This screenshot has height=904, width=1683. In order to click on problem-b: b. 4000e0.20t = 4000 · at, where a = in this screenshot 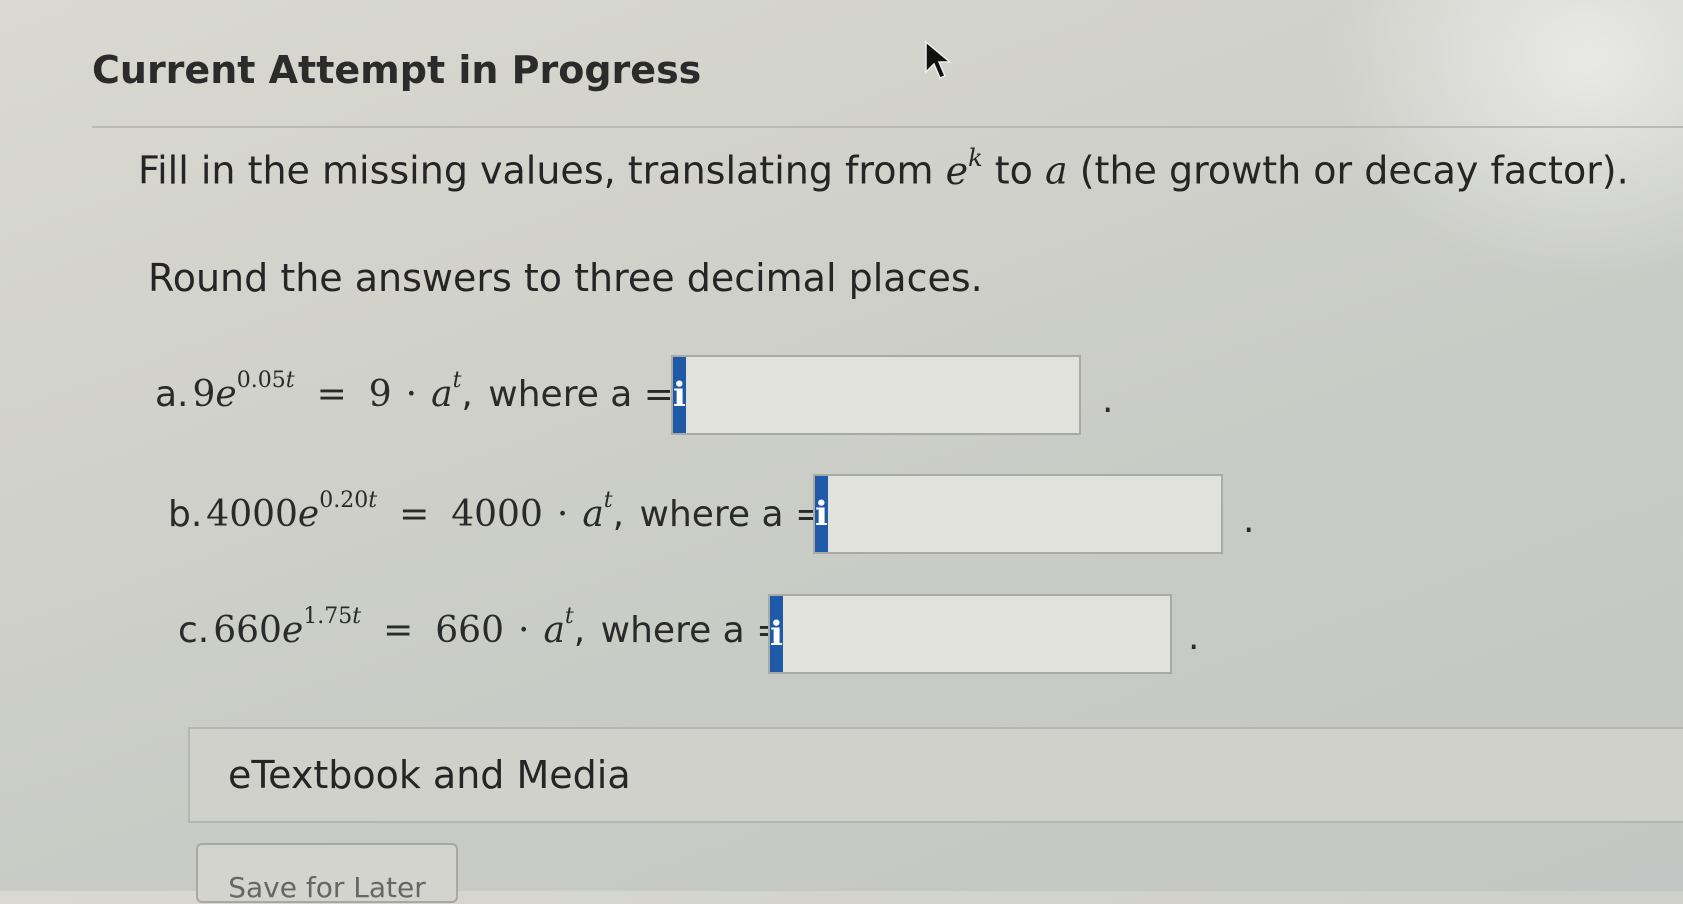, I will do `click(497, 511)`.